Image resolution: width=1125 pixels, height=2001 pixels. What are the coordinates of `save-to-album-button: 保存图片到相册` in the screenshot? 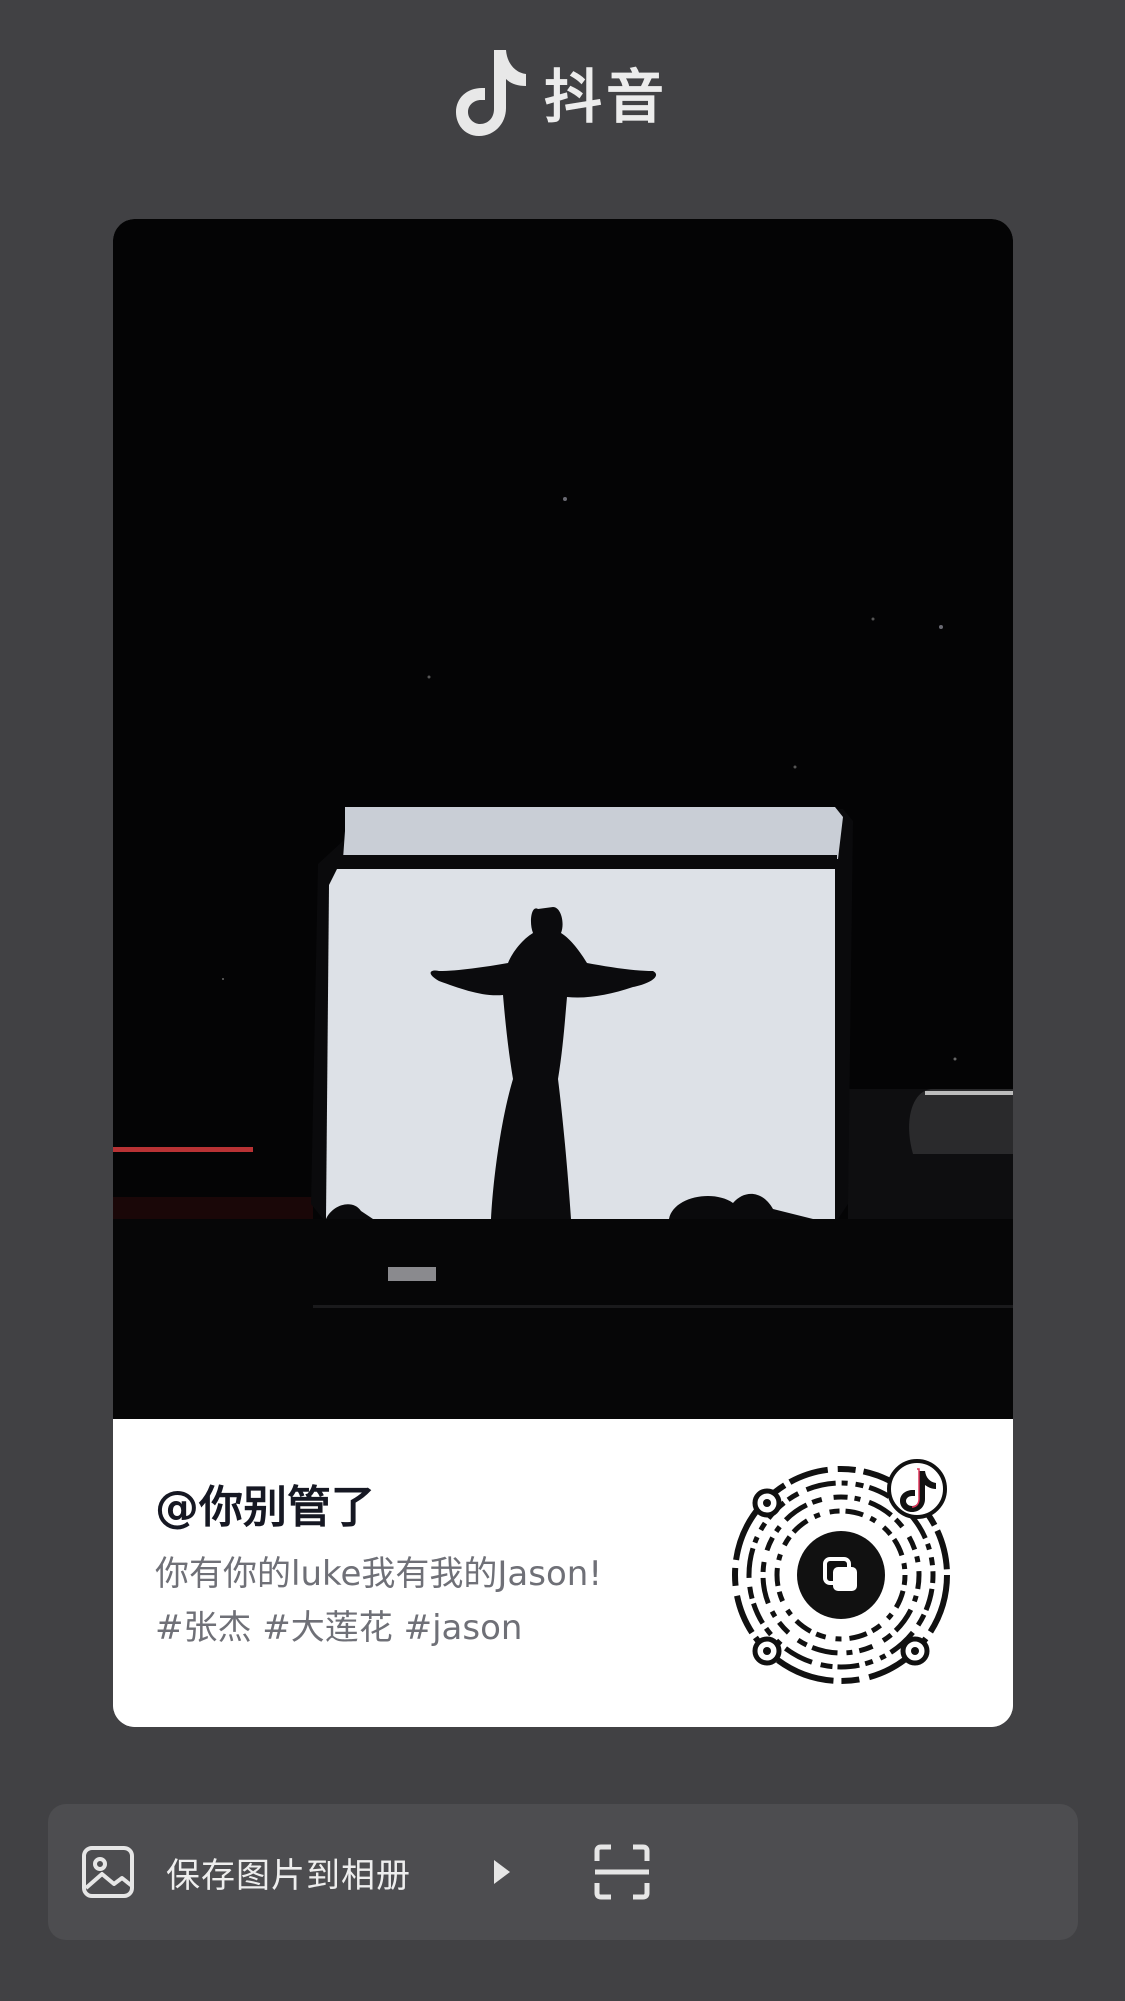 It's located at (288, 1872).